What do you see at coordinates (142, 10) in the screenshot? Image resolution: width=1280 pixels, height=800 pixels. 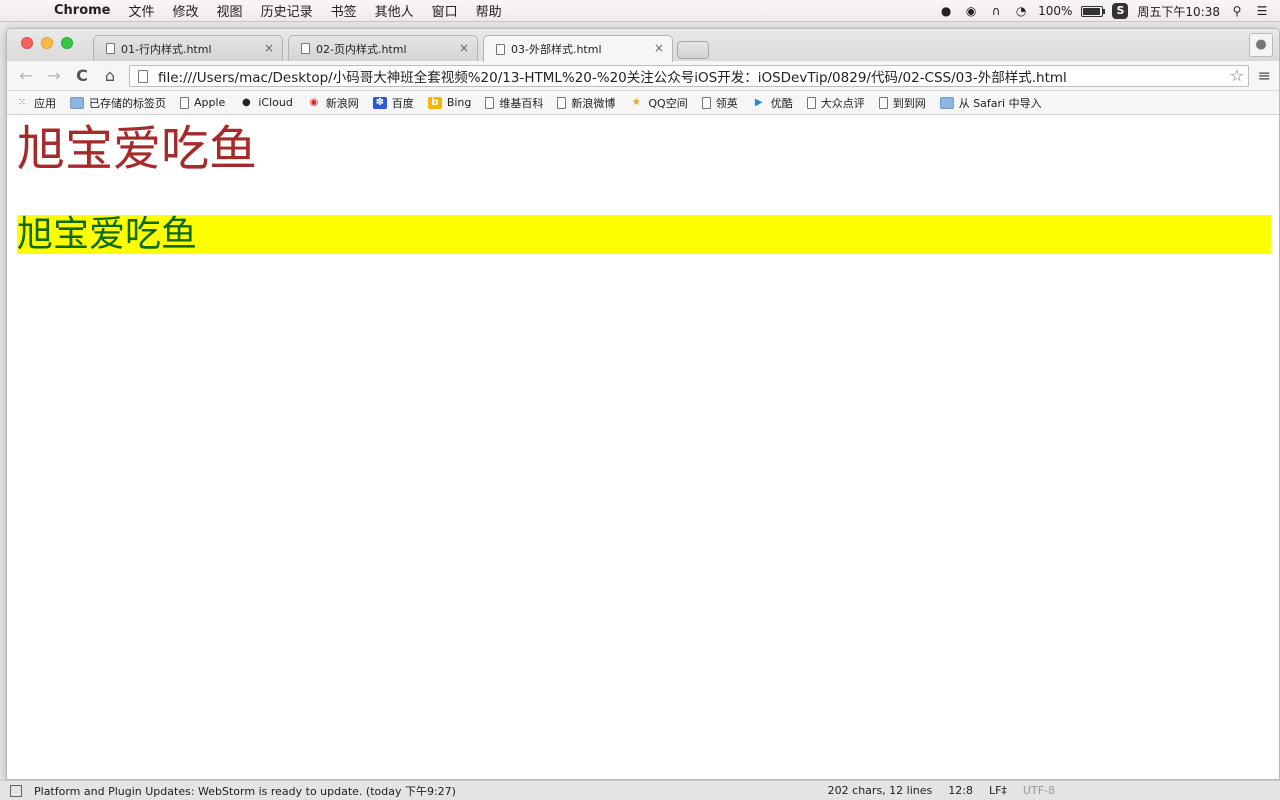 I see `menu-file: 文件` at bounding box center [142, 10].